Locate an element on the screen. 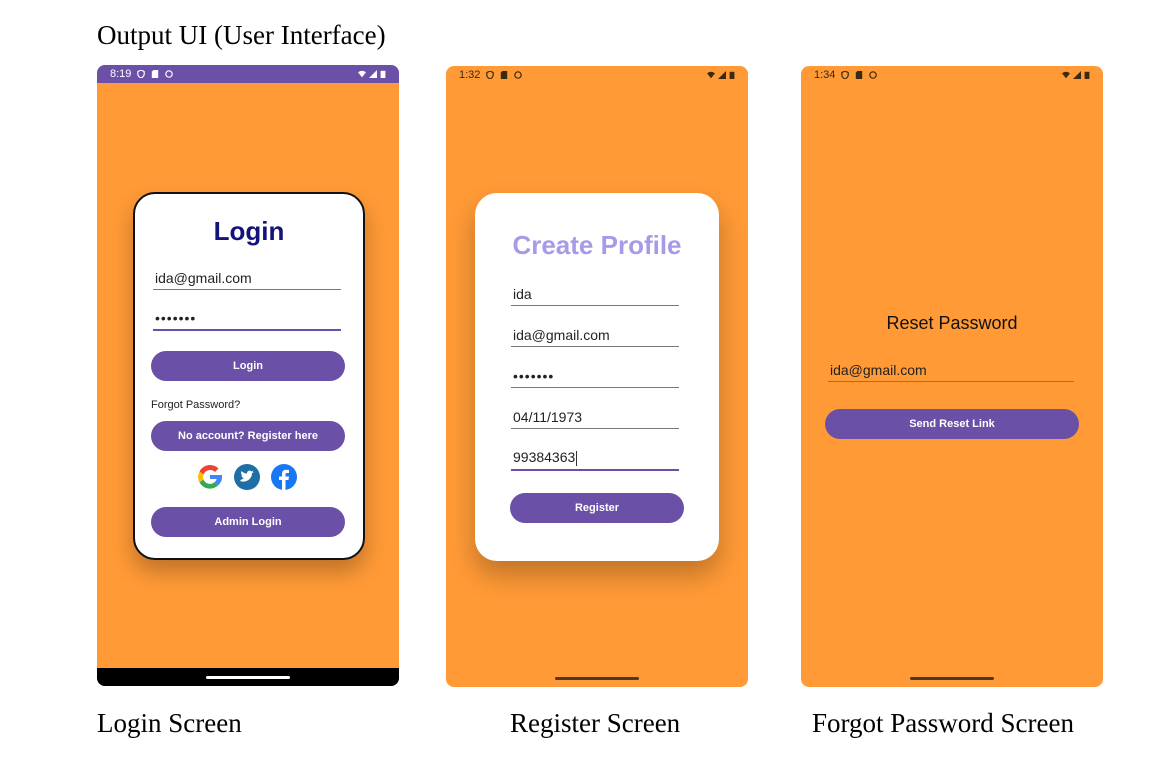  document-title: Output UI (User Interface) is located at coordinates (241, 35).